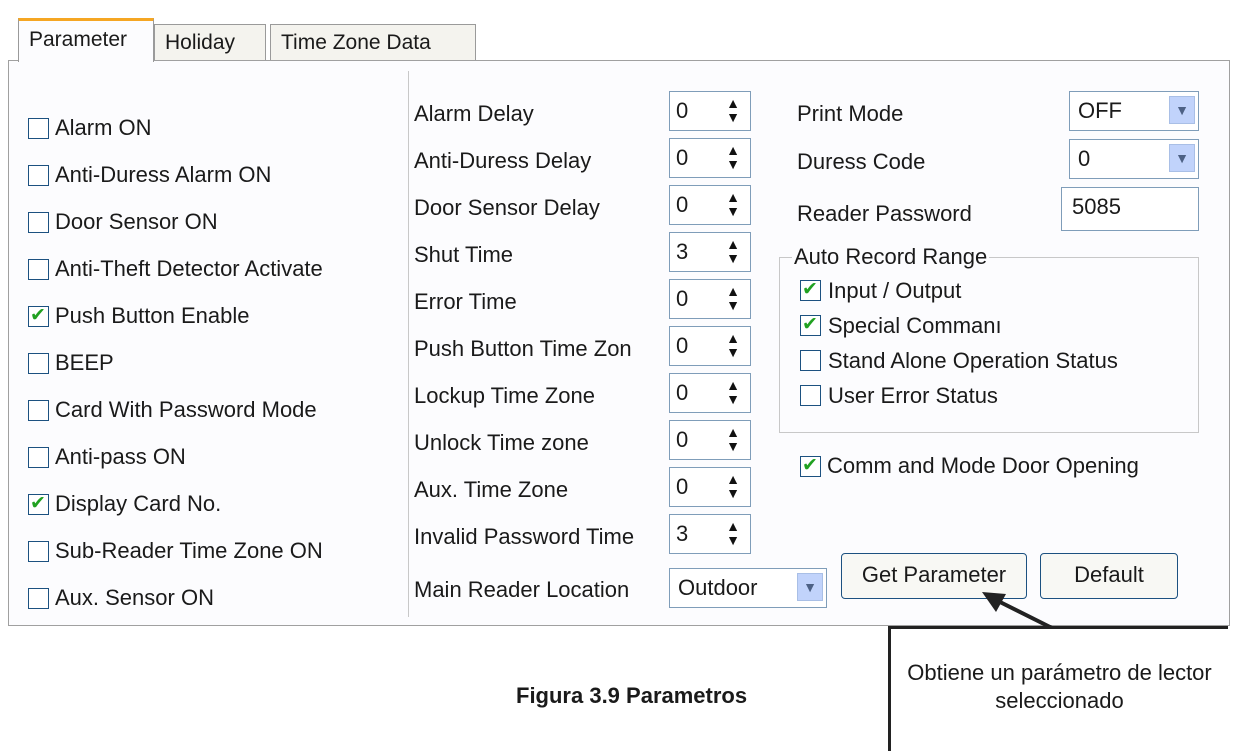 Image resolution: width=1241 pixels, height=751 pixels. What do you see at coordinates (718, 587) in the screenshot?
I see `main-reader-location-value: Outdoor` at bounding box center [718, 587].